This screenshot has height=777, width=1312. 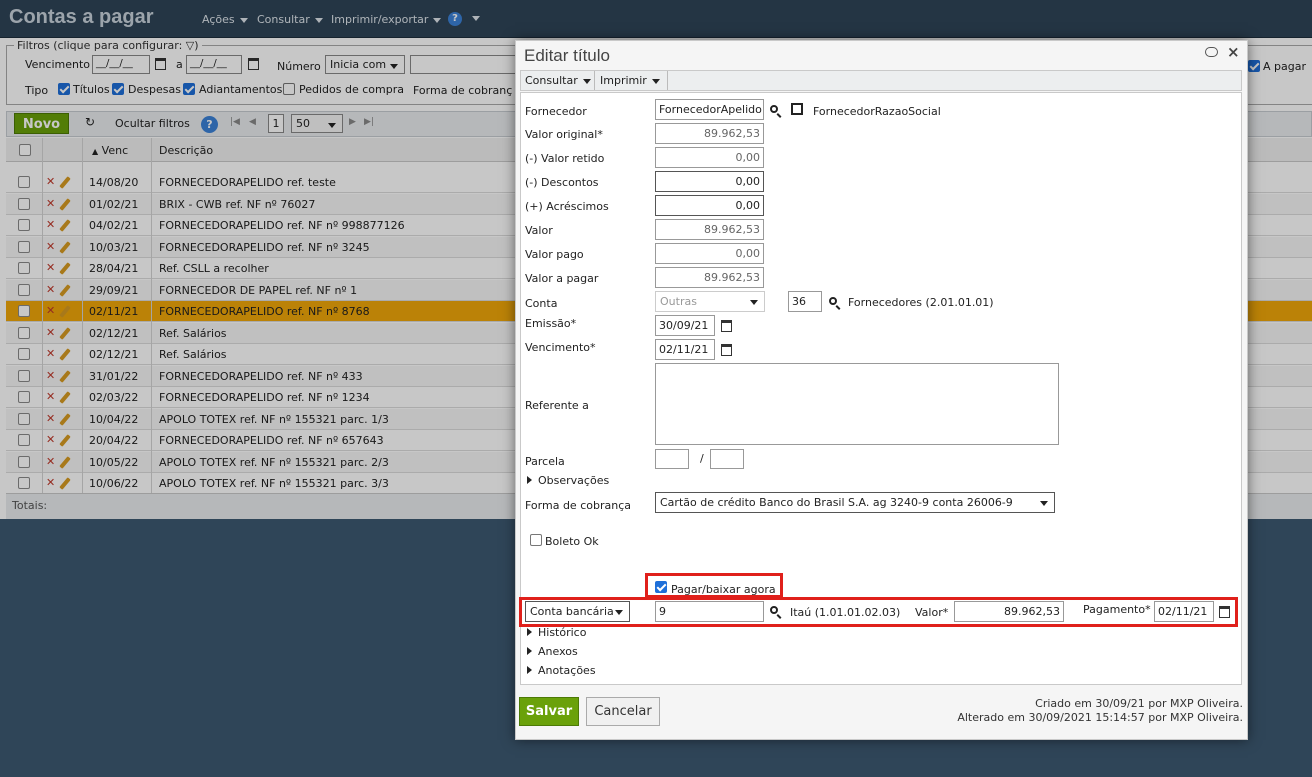 What do you see at coordinates (709, 181) in the screenshot?
I see `descontos-input: 0,00` at bounding box center [709, 181].